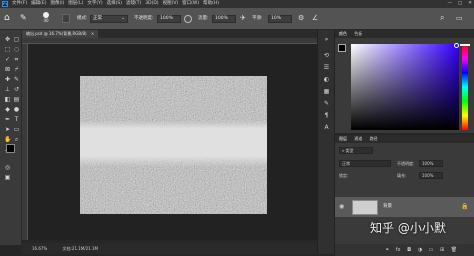  Describe the element at coordinates (449, 4) in the screenshot. I see `minimize-button: —` at that location.